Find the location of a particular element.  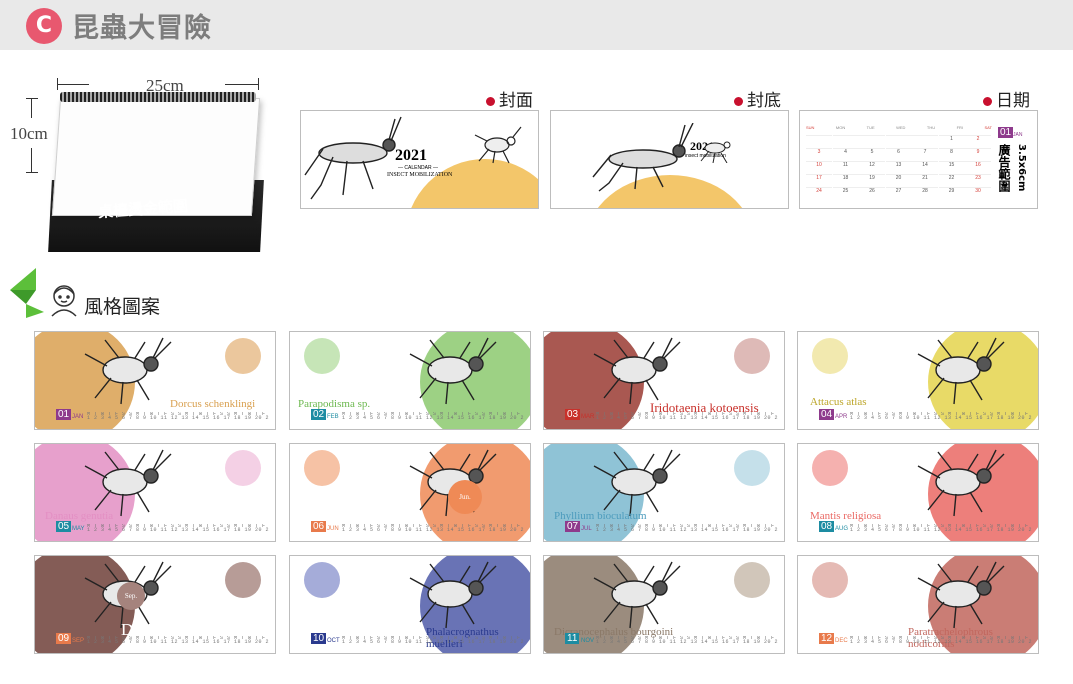

weekday-label: THU is located at coordinates (931, 127).